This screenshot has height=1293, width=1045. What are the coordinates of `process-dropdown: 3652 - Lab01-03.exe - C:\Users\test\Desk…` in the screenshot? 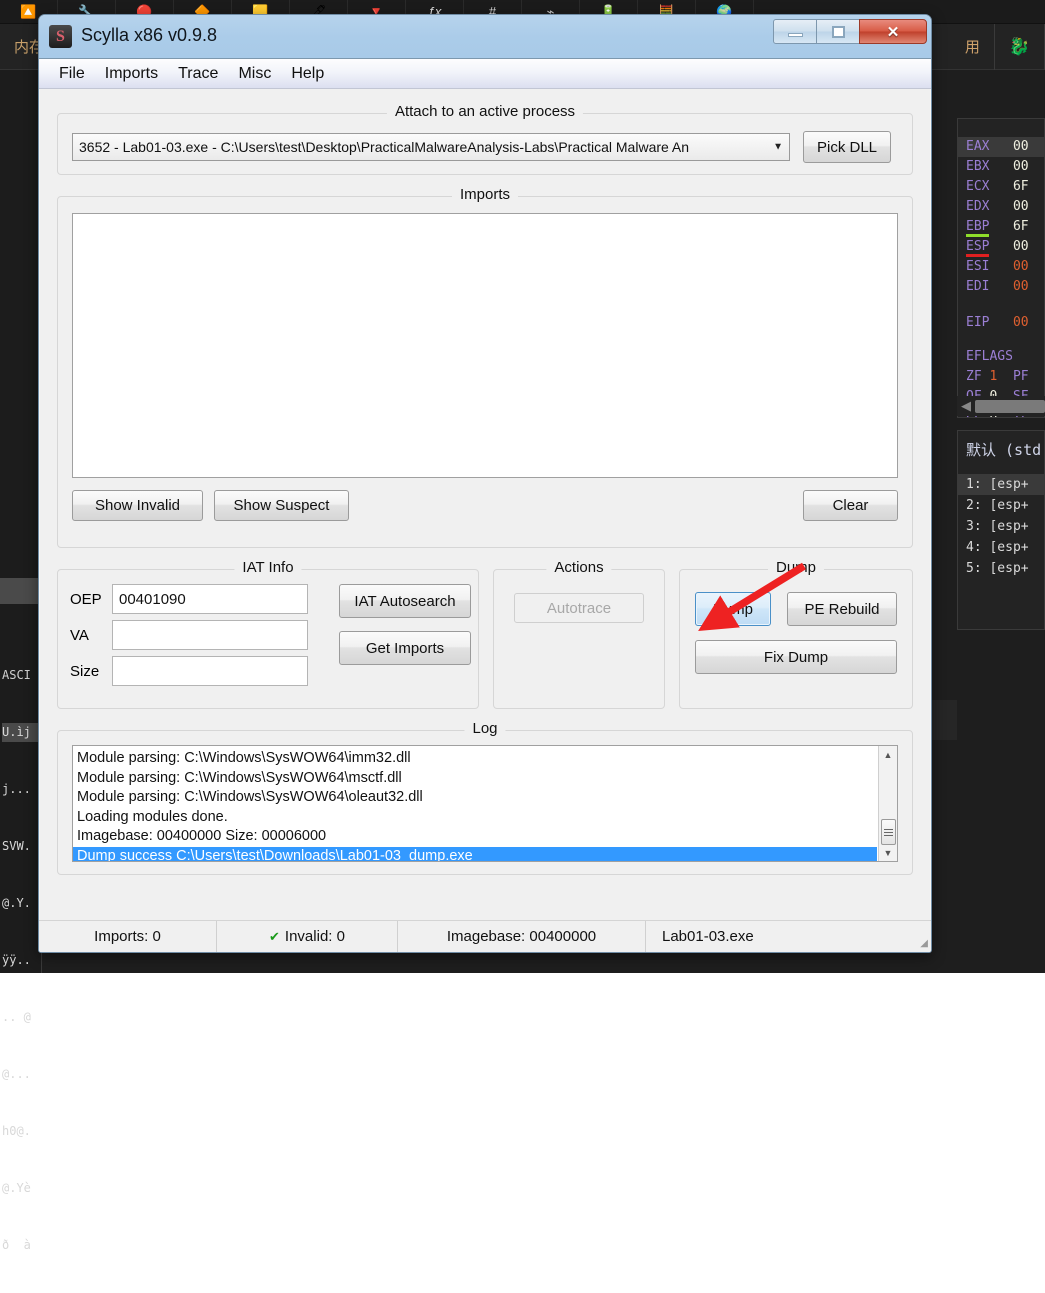 It's located at (431, 147).